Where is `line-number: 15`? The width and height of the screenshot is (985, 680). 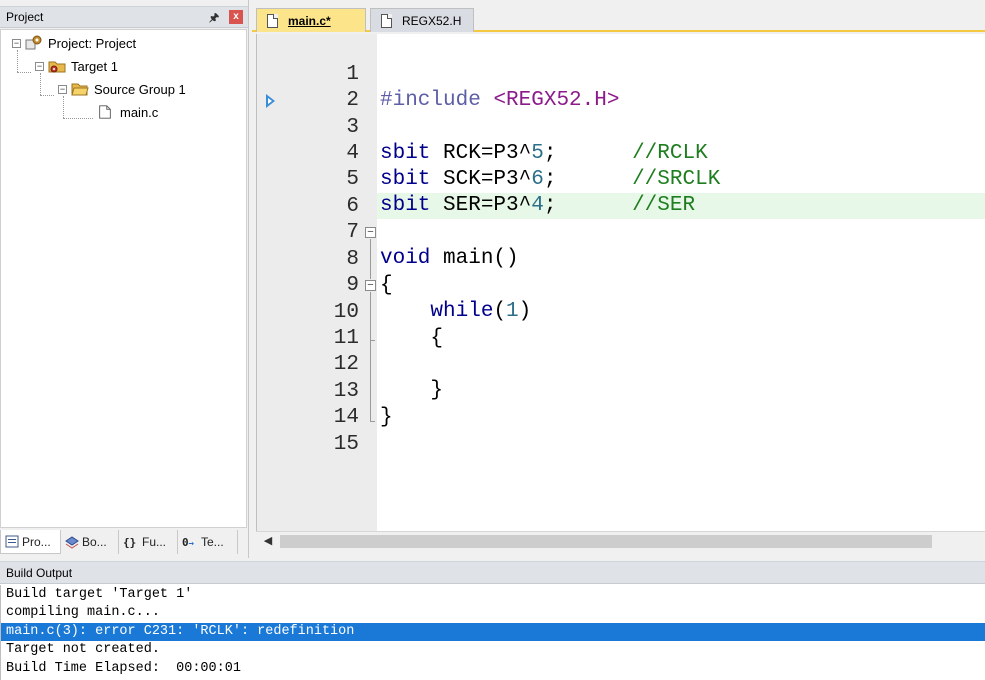 line-number: 15 is located at coordinates (346, 444).